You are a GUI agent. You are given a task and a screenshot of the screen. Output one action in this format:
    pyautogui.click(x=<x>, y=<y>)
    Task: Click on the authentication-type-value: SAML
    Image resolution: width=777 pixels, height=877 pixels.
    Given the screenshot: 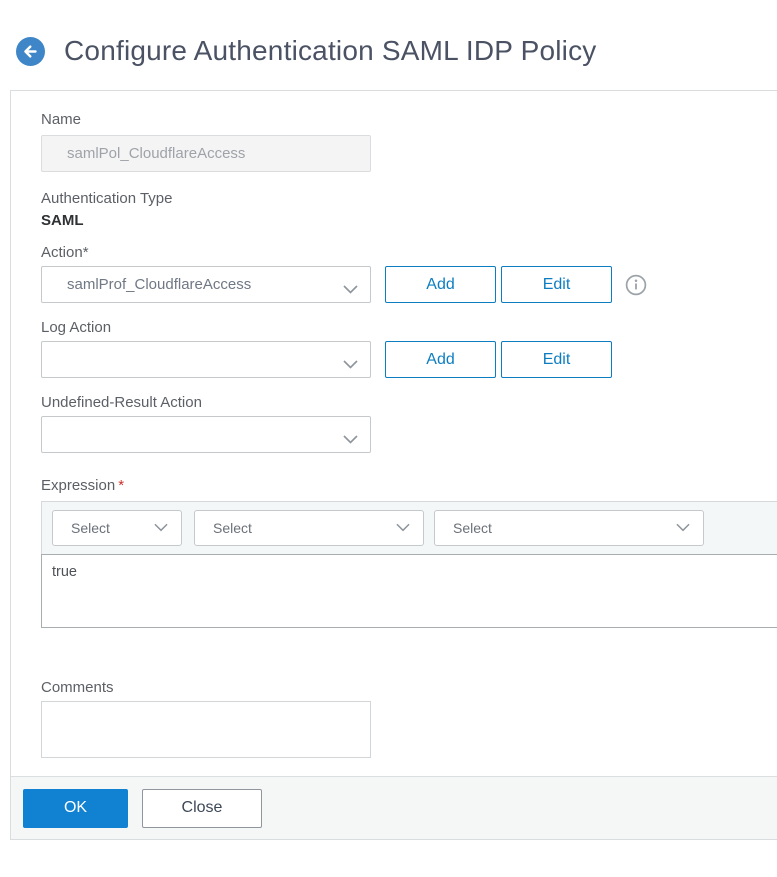 What is the action you would take?
    pyautogui.click(x=62, y=220)
    